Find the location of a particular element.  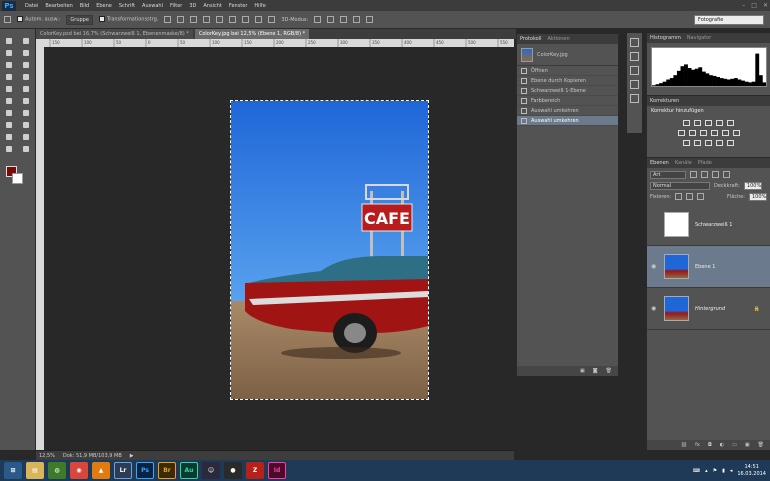

keyboard-icon: ⌨ is located at coordinates (696, 471).